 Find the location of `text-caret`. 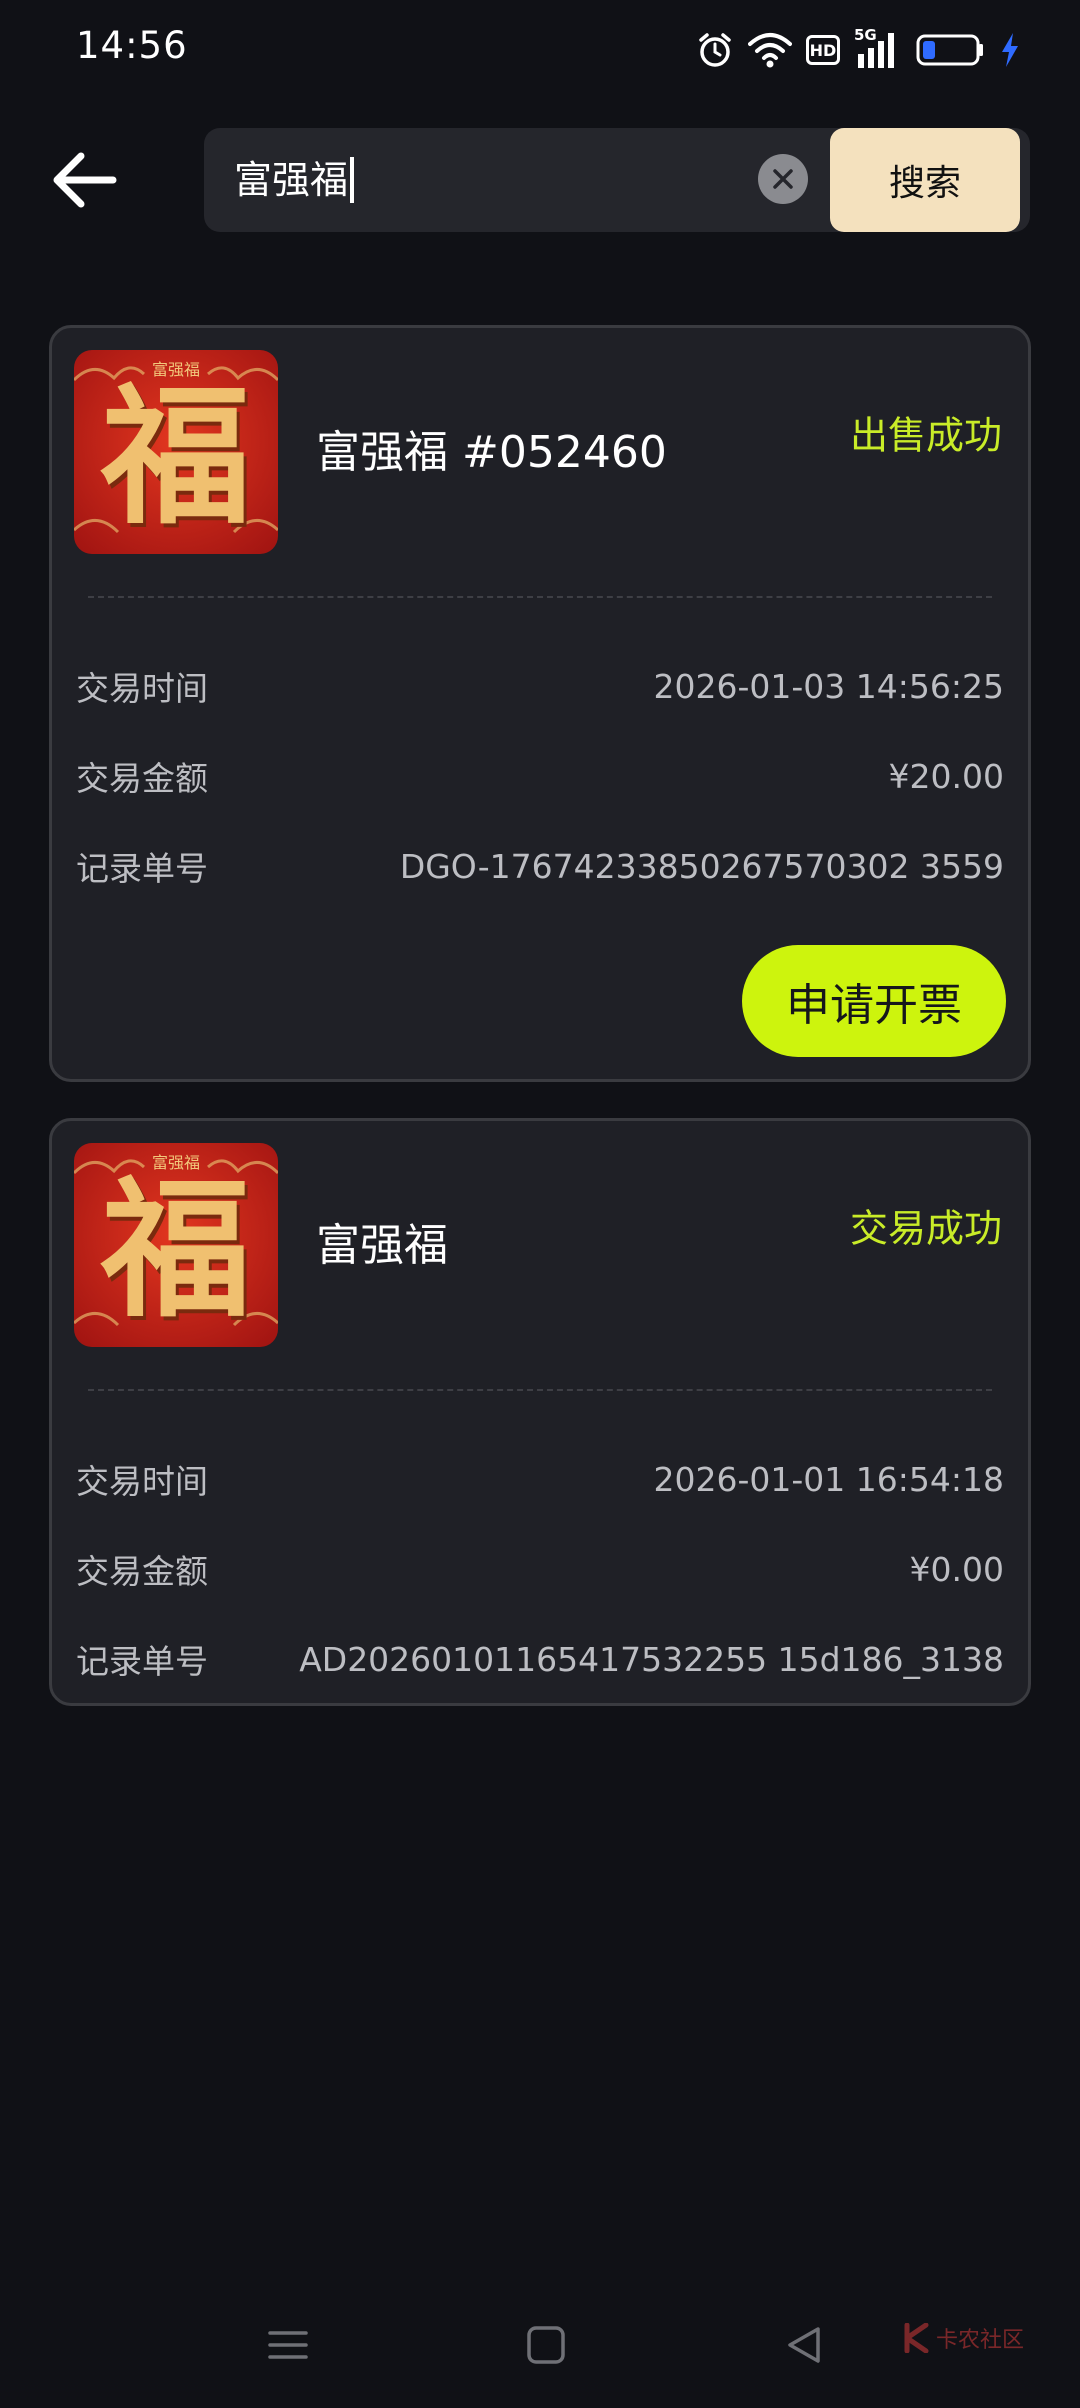

text-caret is located at coordinates (352, 180).